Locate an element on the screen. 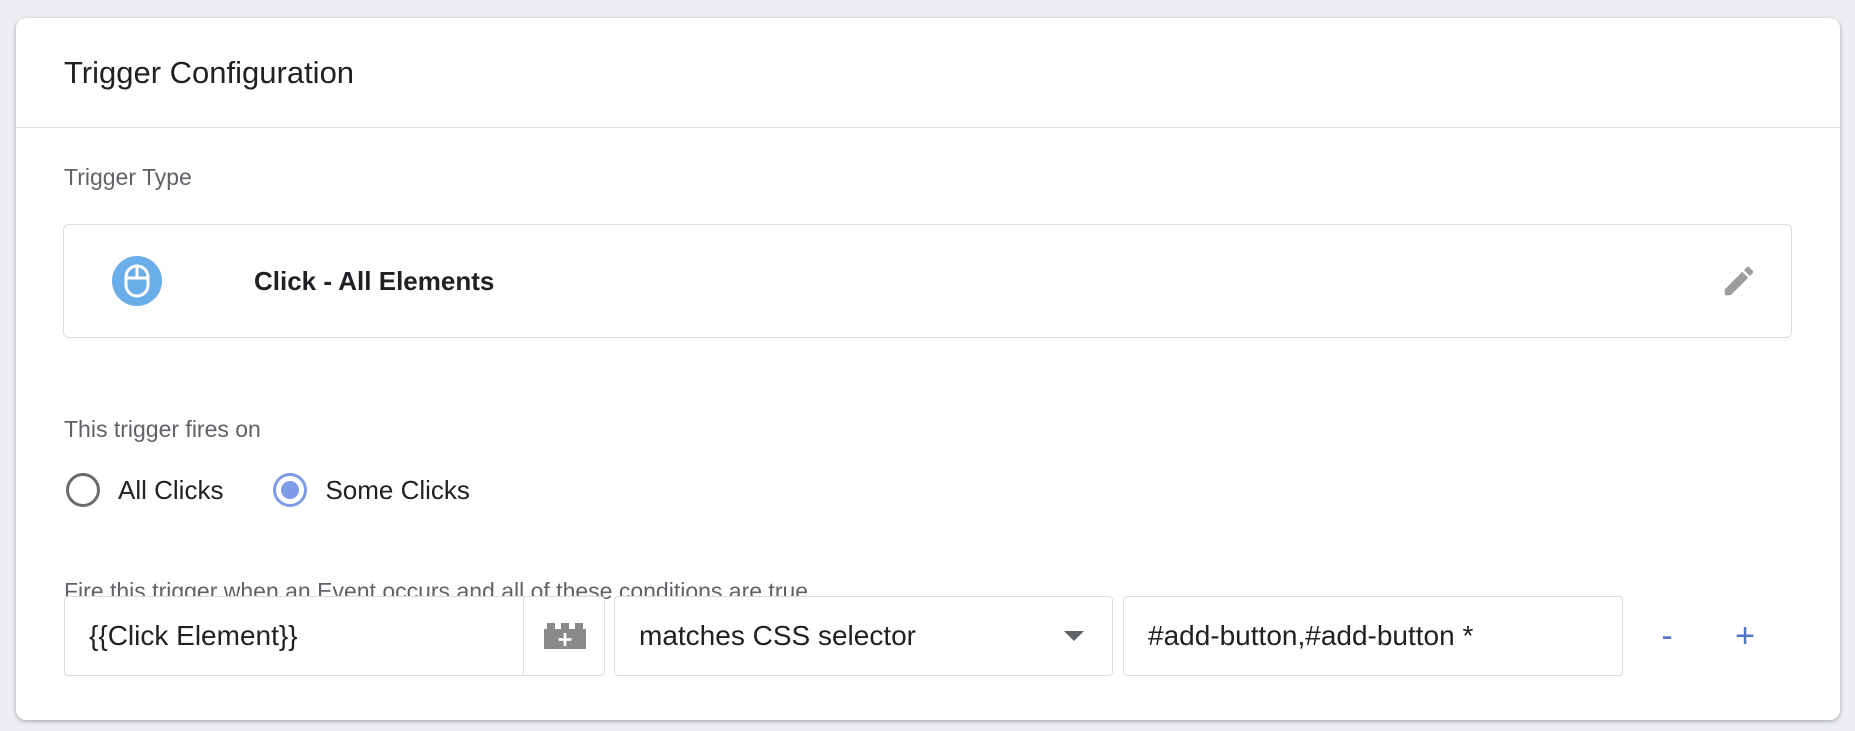 The height and width of the screenshot is (731, 1855). condition-value: #add-button,#add-button * is located at coordinates (1311, 635).